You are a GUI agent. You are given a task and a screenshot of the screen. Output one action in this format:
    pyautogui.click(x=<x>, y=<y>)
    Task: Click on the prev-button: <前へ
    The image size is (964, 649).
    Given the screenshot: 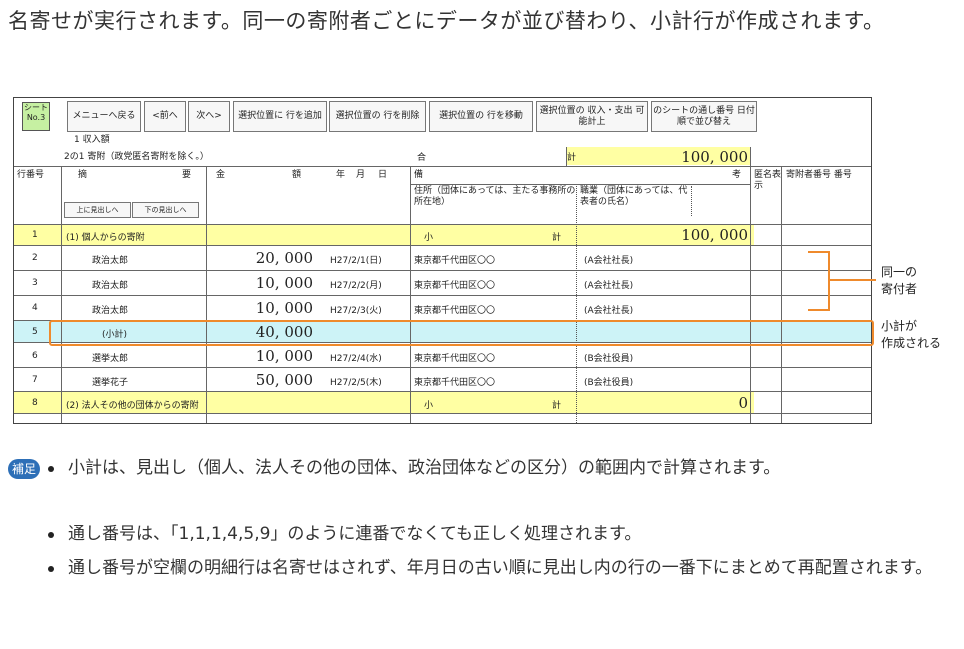 What is the action you would take?
    pyautogui.click(x=165, y=116)
    